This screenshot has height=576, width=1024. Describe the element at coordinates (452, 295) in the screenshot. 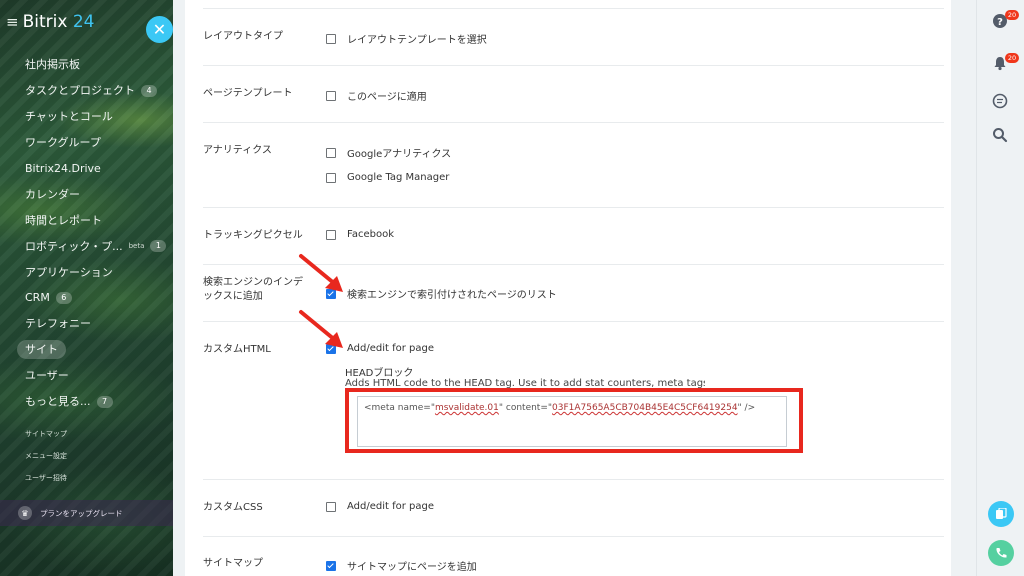

I see `option-label: 検索エンジンで索引付けされたページのリスト` at that location.